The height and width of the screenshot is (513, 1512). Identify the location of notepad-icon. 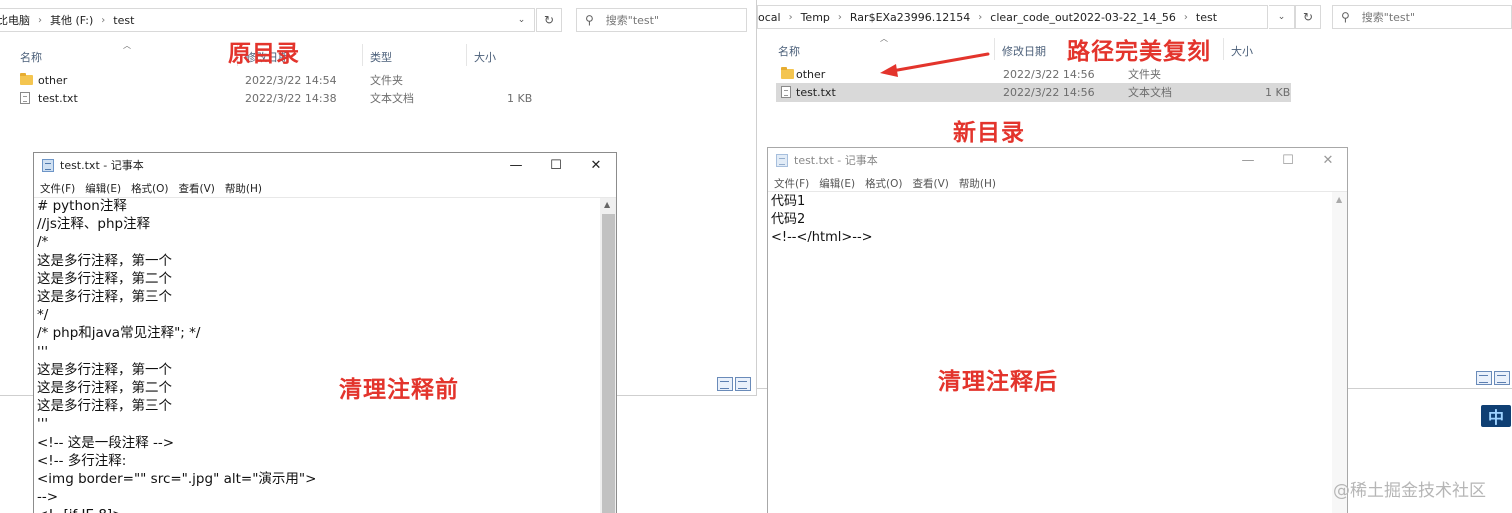
(48, 165).